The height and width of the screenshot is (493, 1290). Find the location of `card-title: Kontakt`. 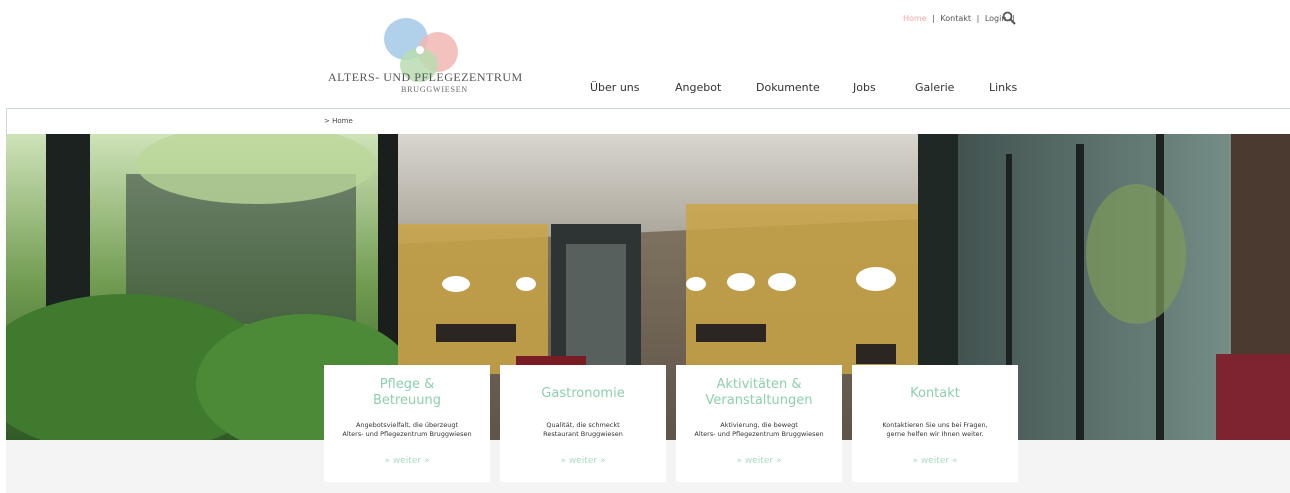

card-title: Kontakt is located at coordinates (935, 393).